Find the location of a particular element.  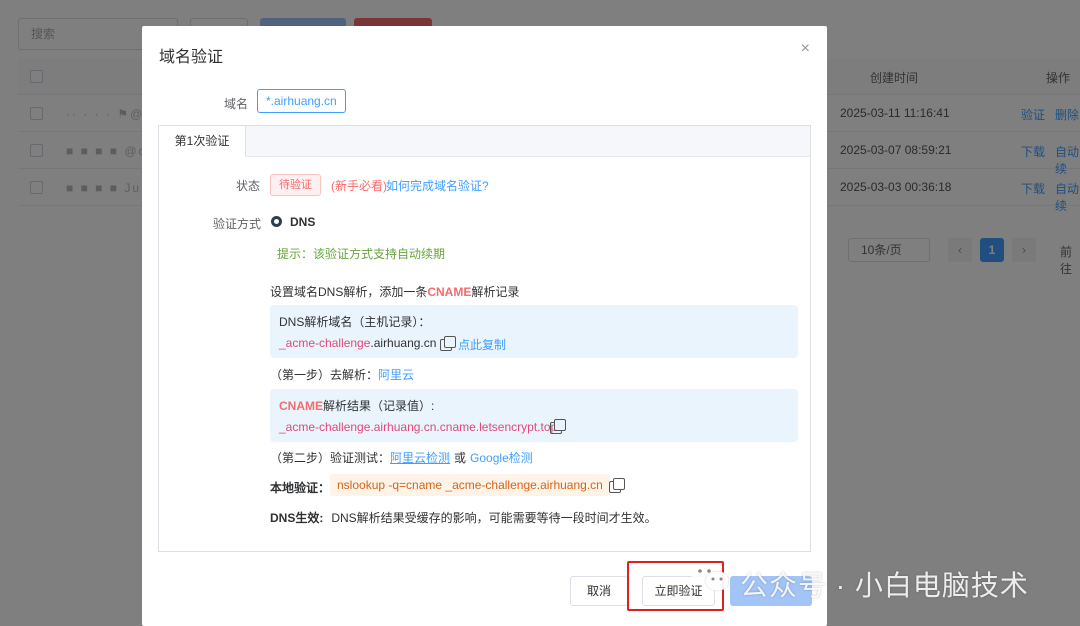

intro-suffix: 解析记录 is located at coordinates (495, 292).